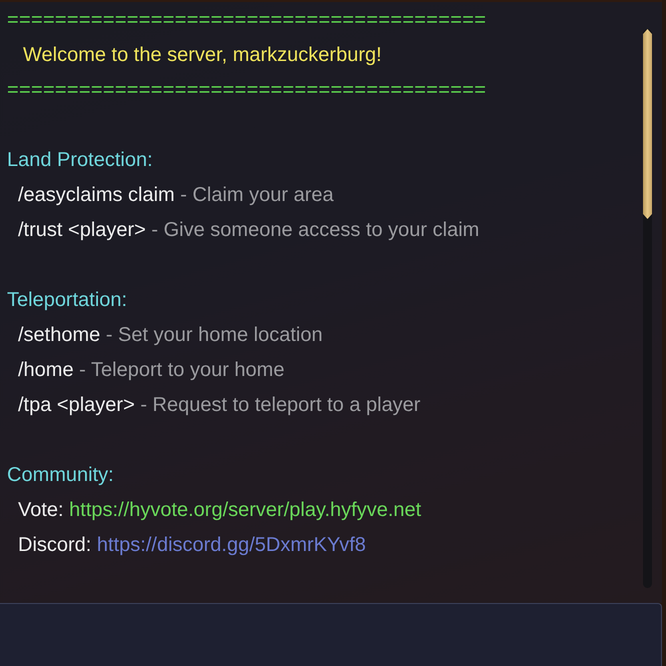 Image resolution: width=666 pixels, height=666 pixels. I want to click on command-description: - Give someone access to your claim, so click(315, 230).